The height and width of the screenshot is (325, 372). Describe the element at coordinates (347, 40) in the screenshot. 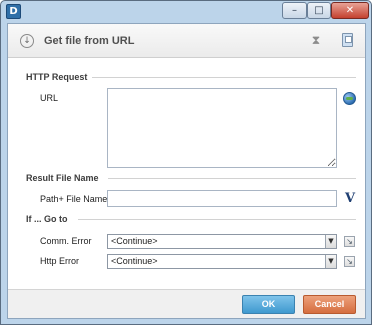

I see `notes-icon` at that location.